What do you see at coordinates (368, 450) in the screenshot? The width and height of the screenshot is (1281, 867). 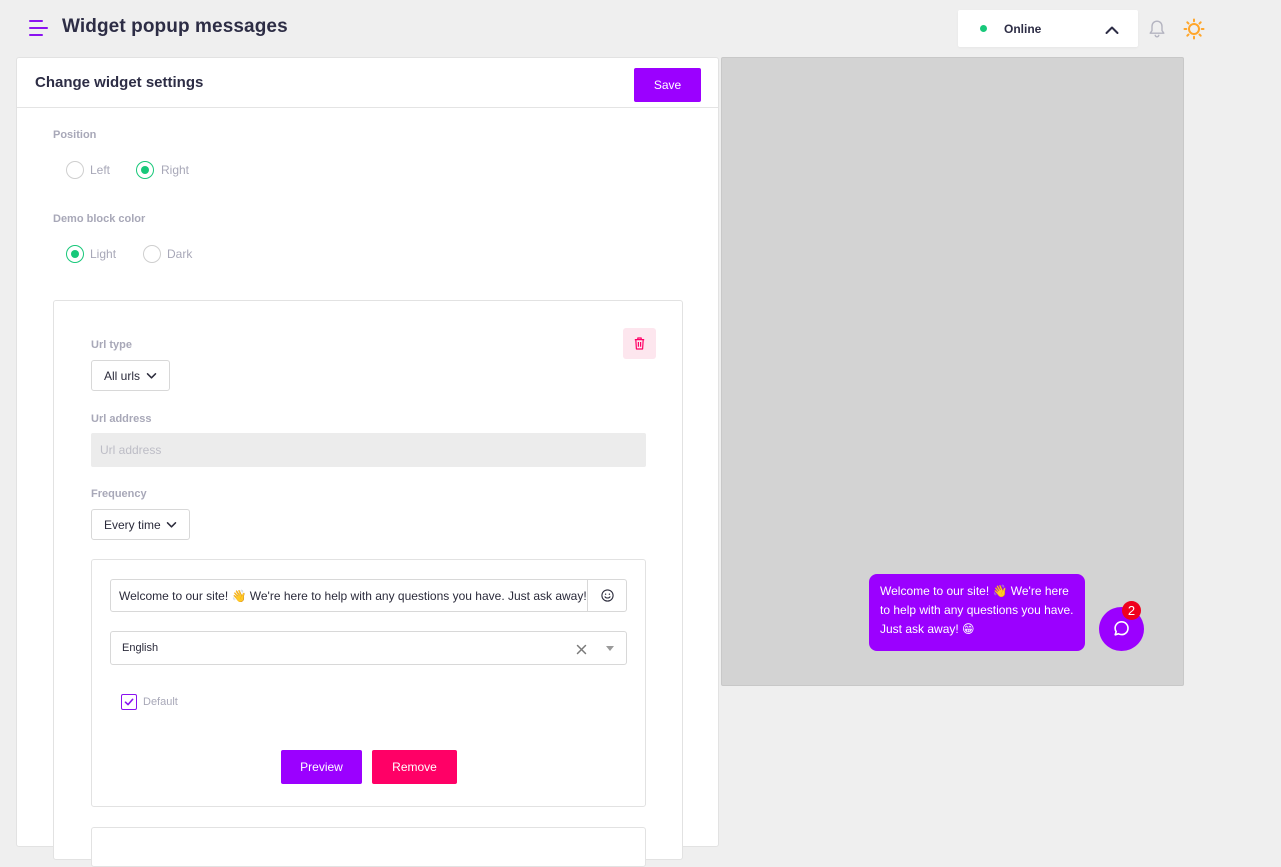 I see `url-address-input` at bounding box center [368, 450].